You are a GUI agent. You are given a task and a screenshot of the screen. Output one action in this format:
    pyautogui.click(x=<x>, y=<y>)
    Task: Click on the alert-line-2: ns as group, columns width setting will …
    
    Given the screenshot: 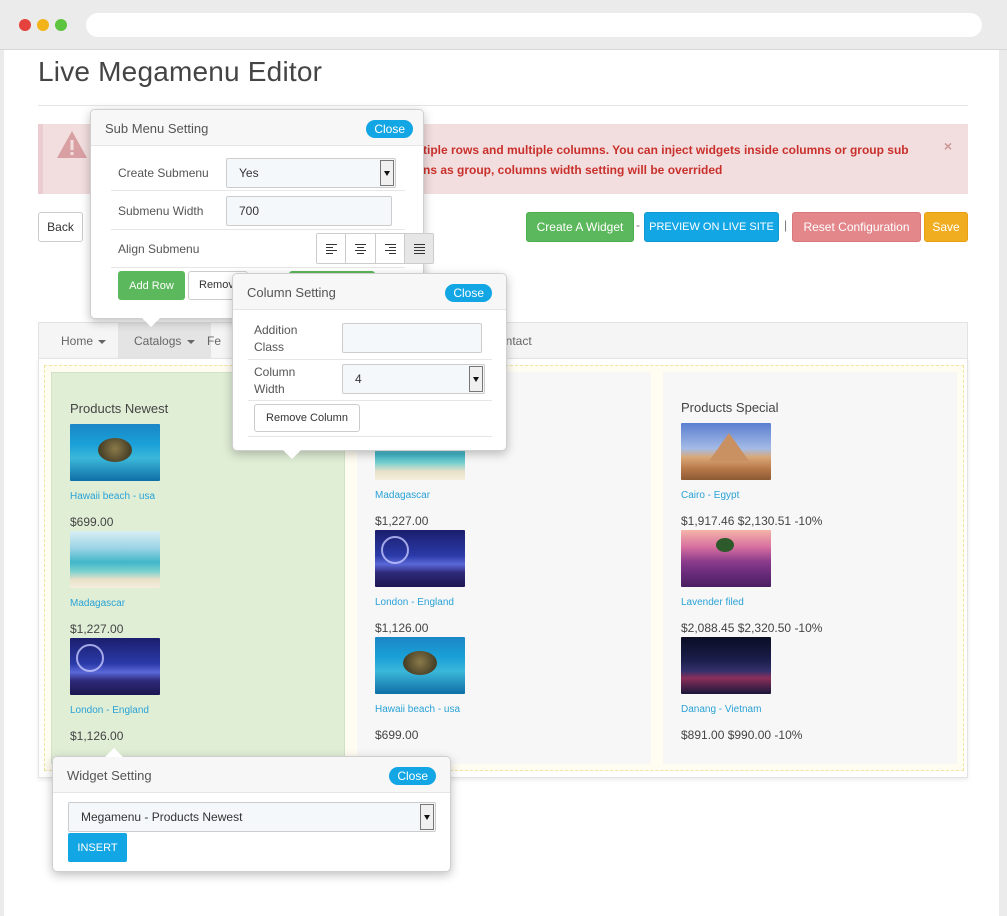 What is the action you would take?
    pyautogui.click(x=573, y=170)
    